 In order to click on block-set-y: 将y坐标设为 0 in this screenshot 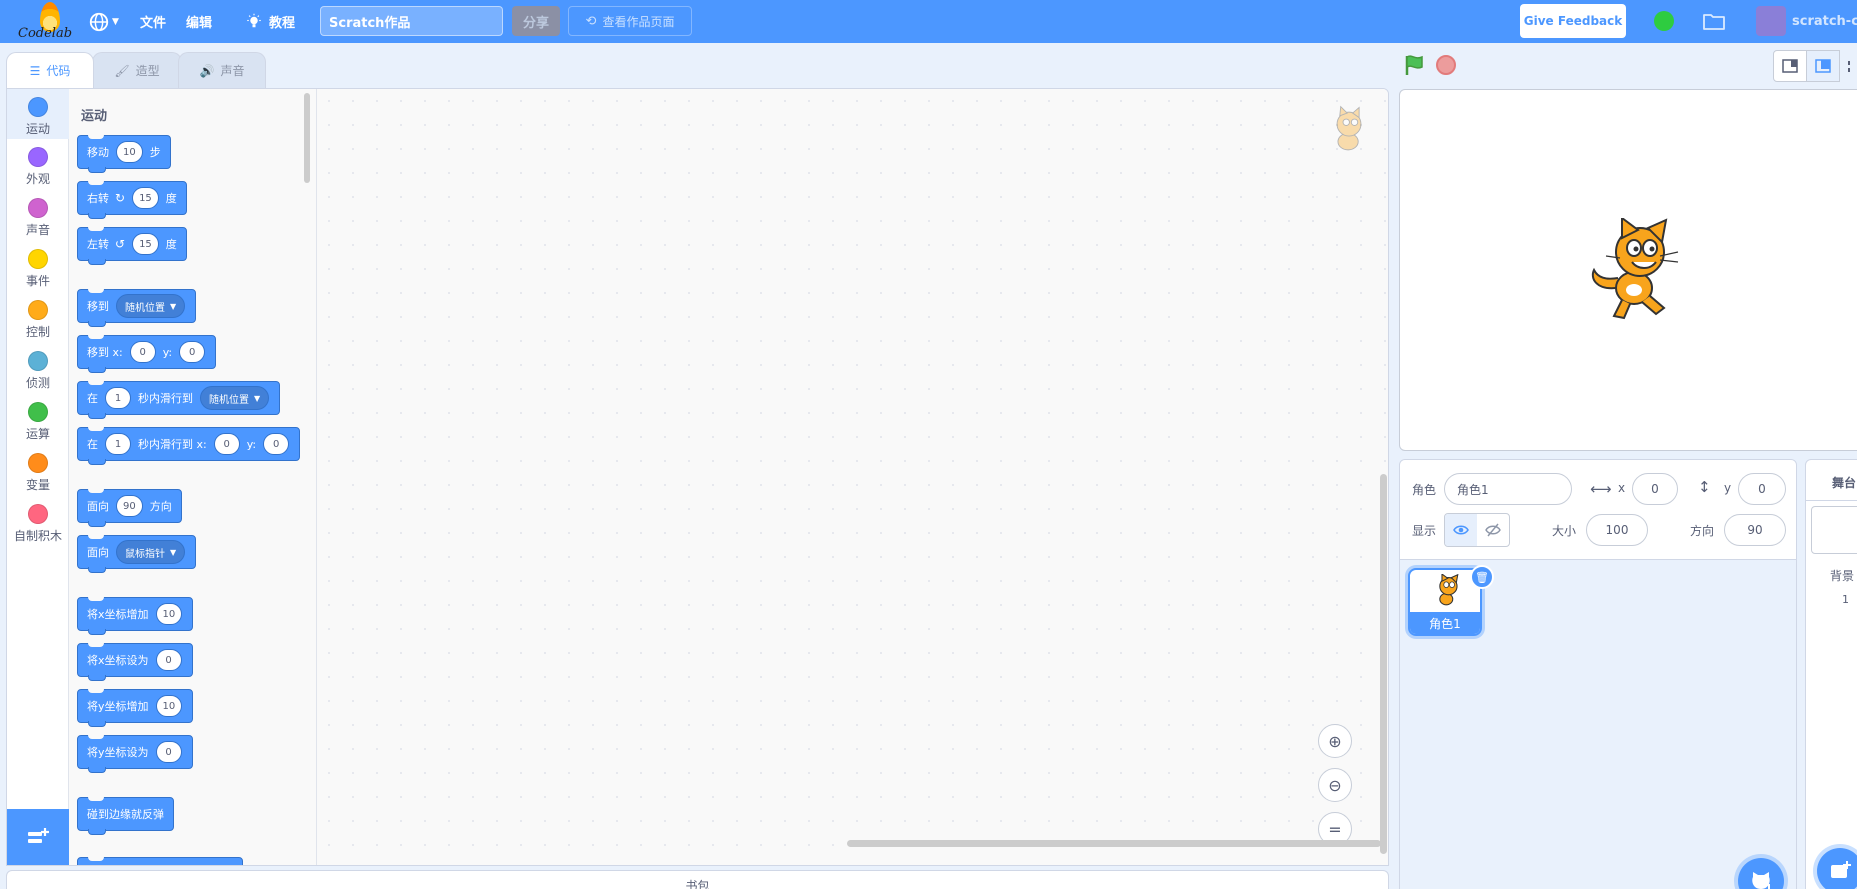, I will do `click(135, 754)`.